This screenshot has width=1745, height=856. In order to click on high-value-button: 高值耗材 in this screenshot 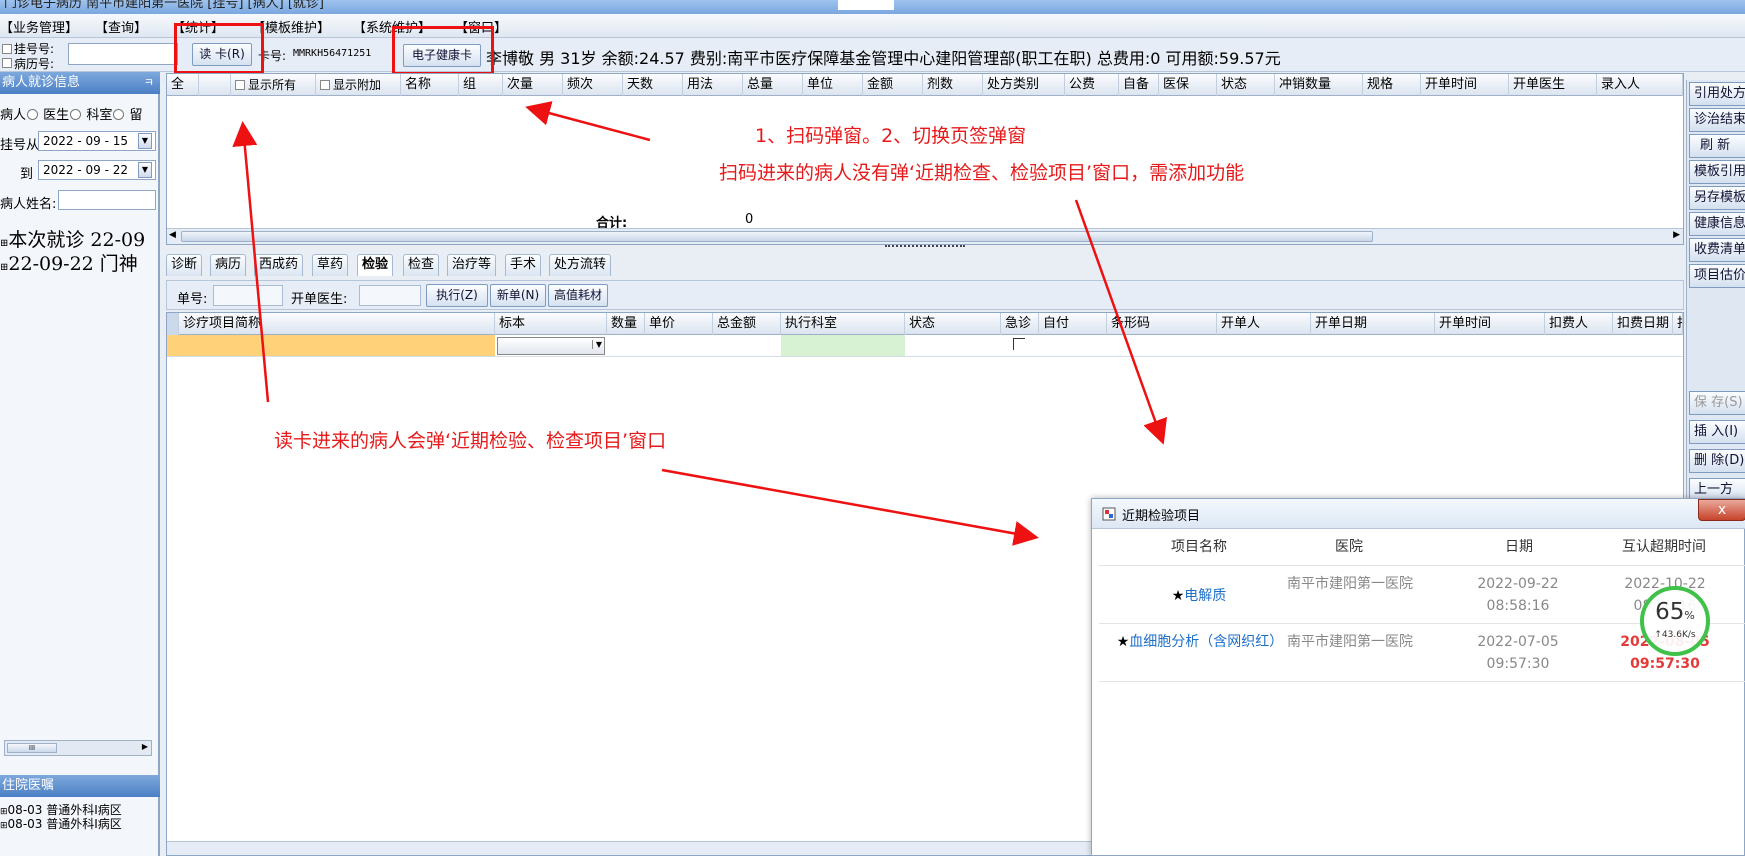, I will do `click(578, 295)`.